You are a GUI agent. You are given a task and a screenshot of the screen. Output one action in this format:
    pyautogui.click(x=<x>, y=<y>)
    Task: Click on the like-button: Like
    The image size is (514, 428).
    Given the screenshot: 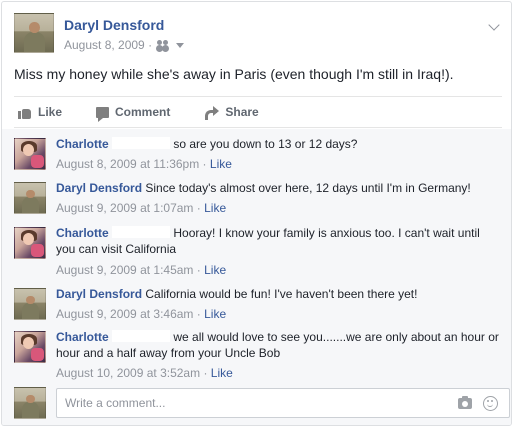 What is the action you would take?
    pyautogui.click(x=38, y=112)
    